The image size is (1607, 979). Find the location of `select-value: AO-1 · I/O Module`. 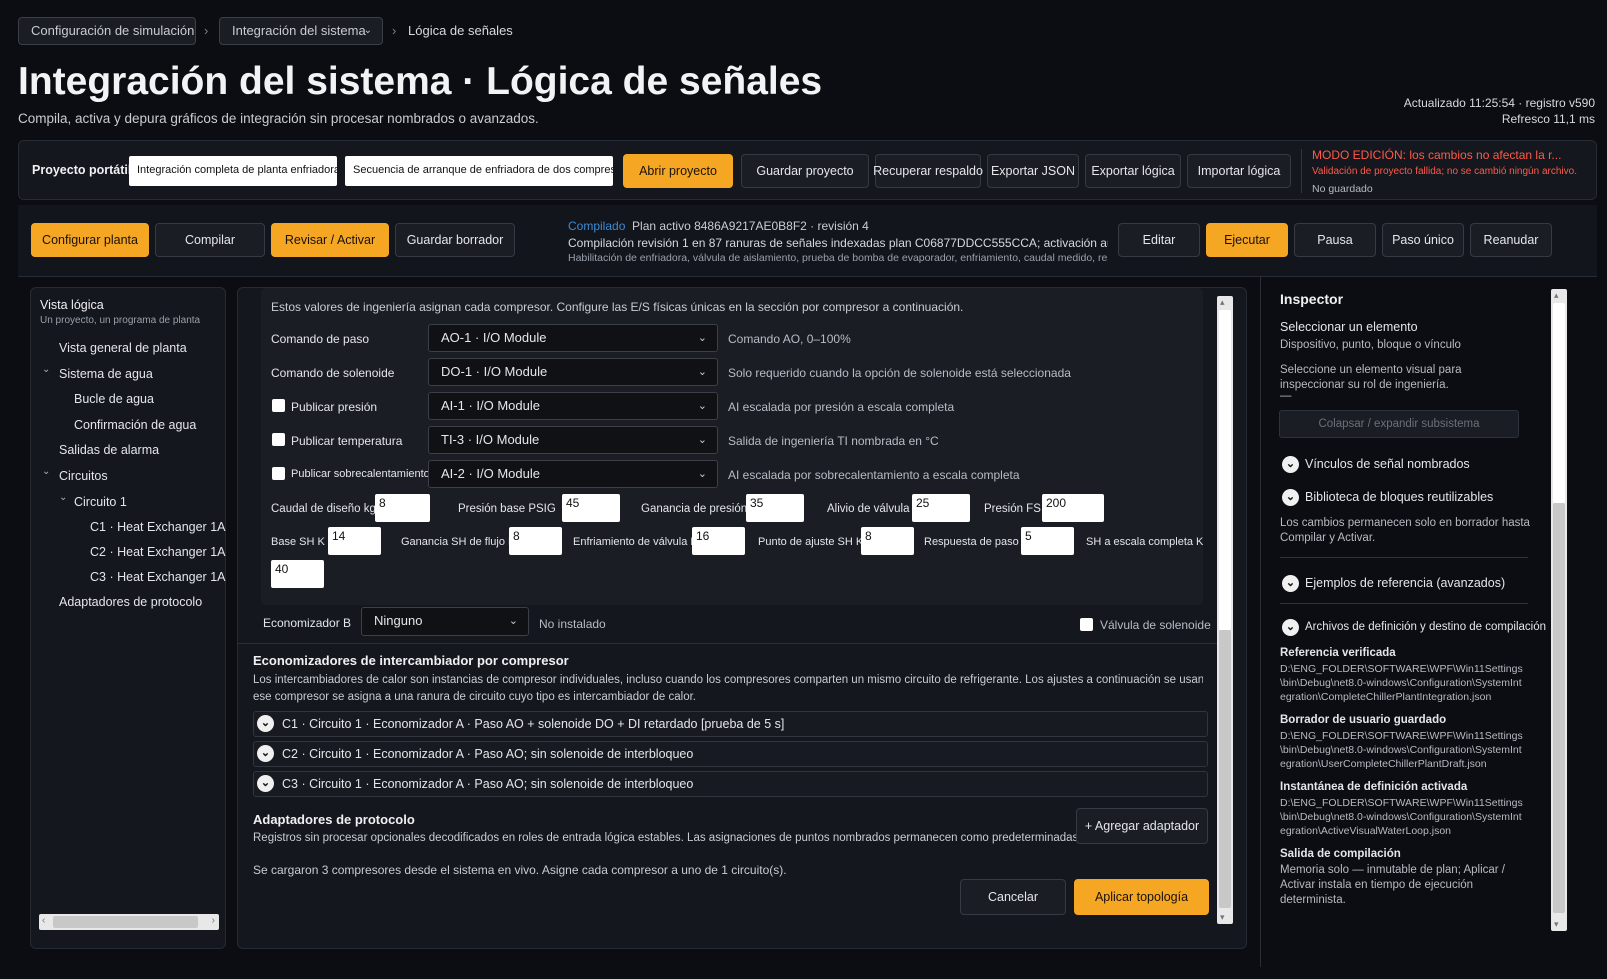

select-value: AO-1 · I/O Module is located at coordinates (494, 337).